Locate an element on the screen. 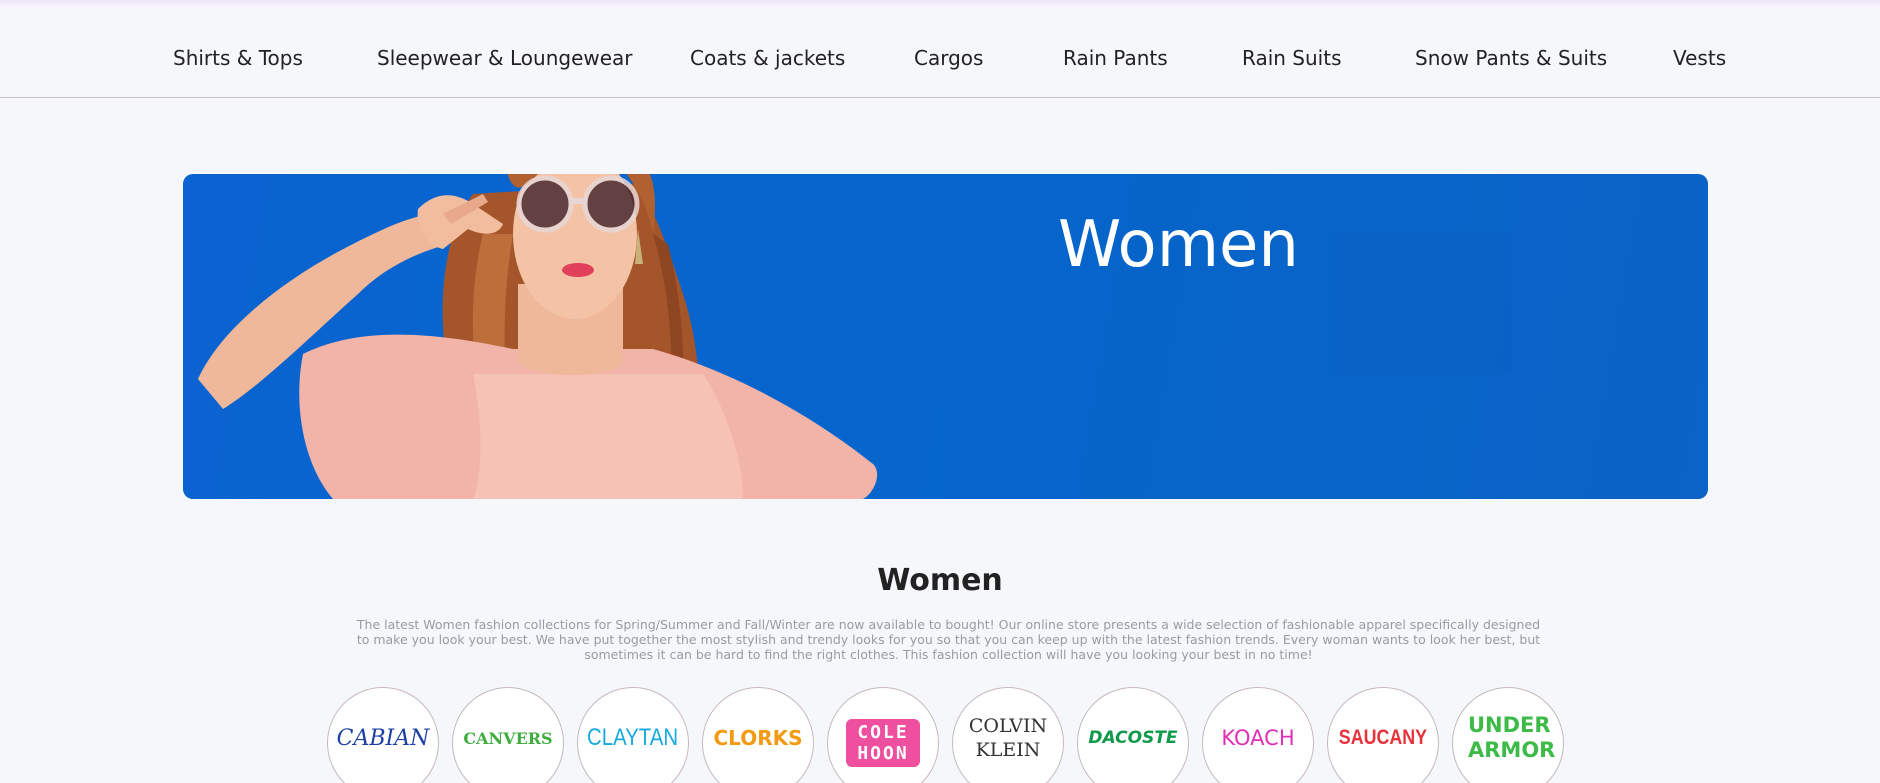  banner-title: Women is located at coordinates (1178, 245).